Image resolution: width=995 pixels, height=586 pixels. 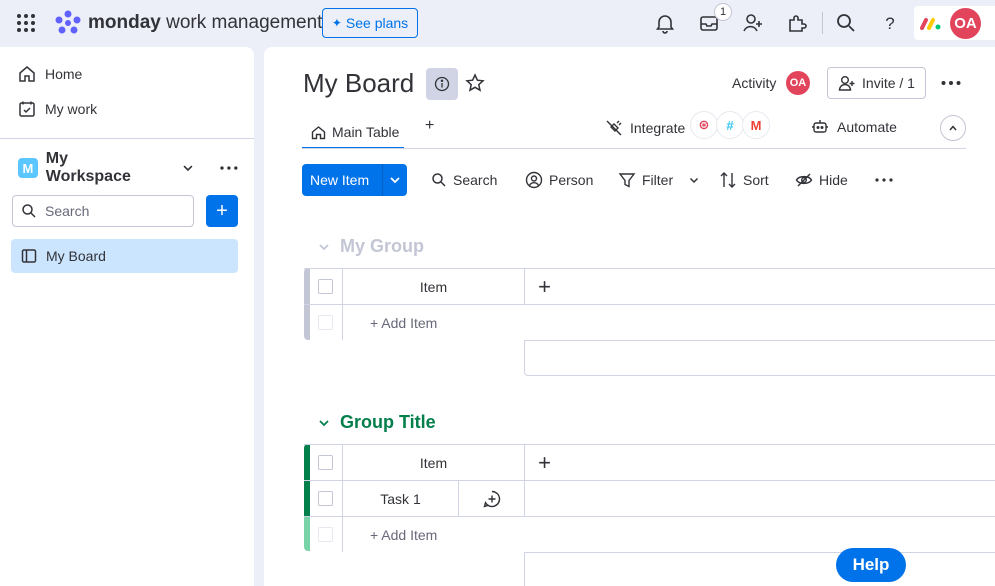 I want to click on my-work-icon, so click(x=27, y=109).